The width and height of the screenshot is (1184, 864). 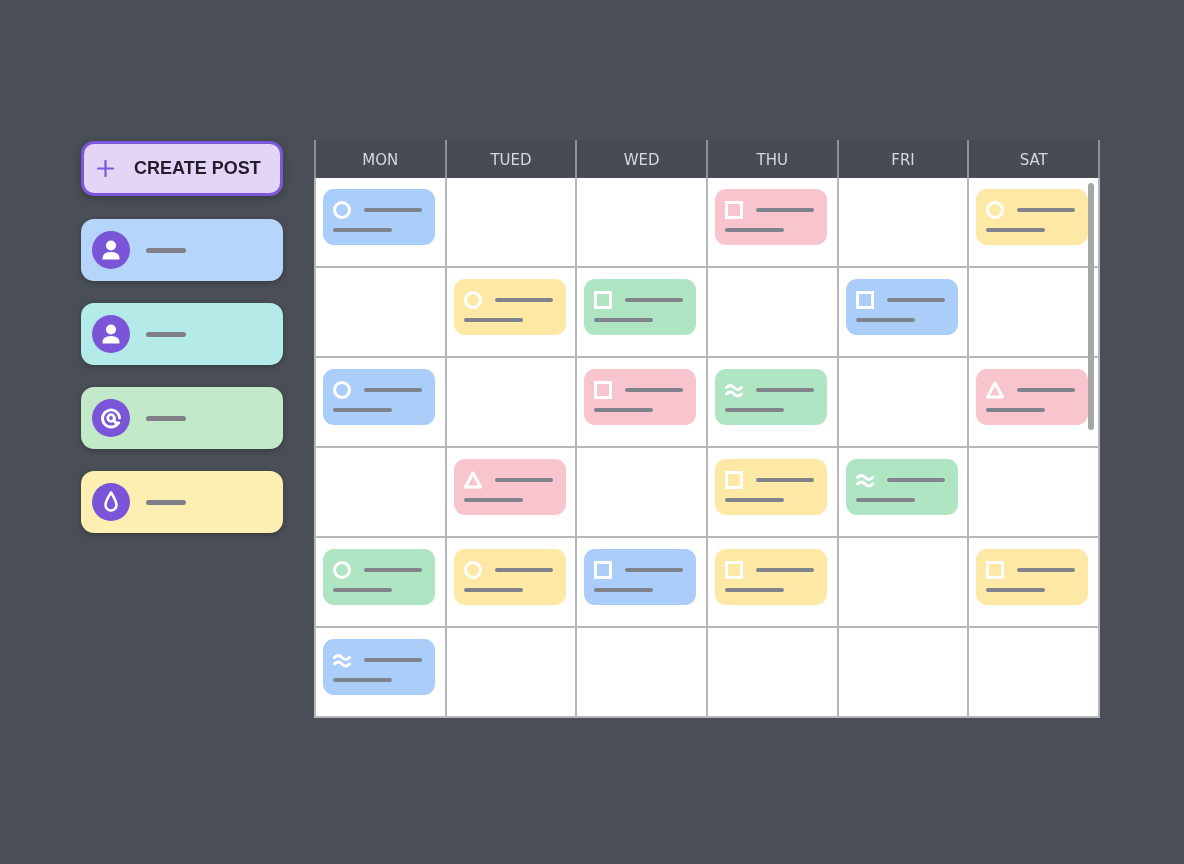 What do you see at coordinates (1033, 159) in the screenshot?
I see `day-header: SAT` at bounding box center [1033, 159].